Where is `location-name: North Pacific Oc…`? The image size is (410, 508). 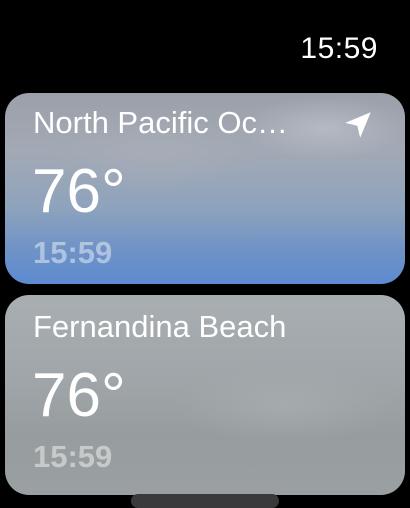
location-name: North Pacific Oc… is located at coordinates (160, 122).